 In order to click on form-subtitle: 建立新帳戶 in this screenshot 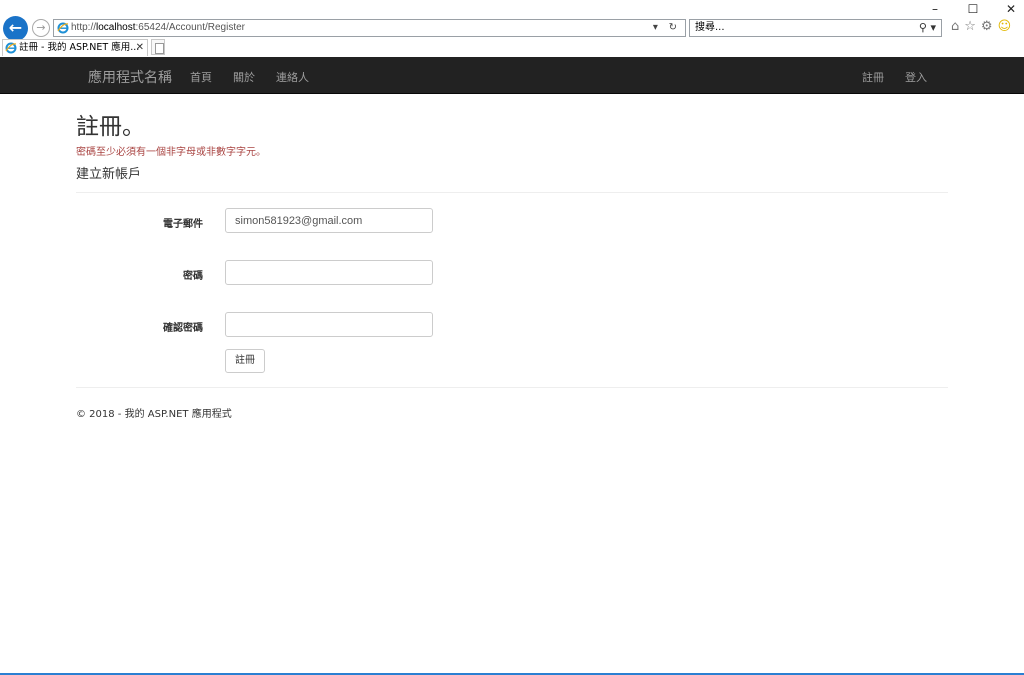, I will do `click(109, 174)`.